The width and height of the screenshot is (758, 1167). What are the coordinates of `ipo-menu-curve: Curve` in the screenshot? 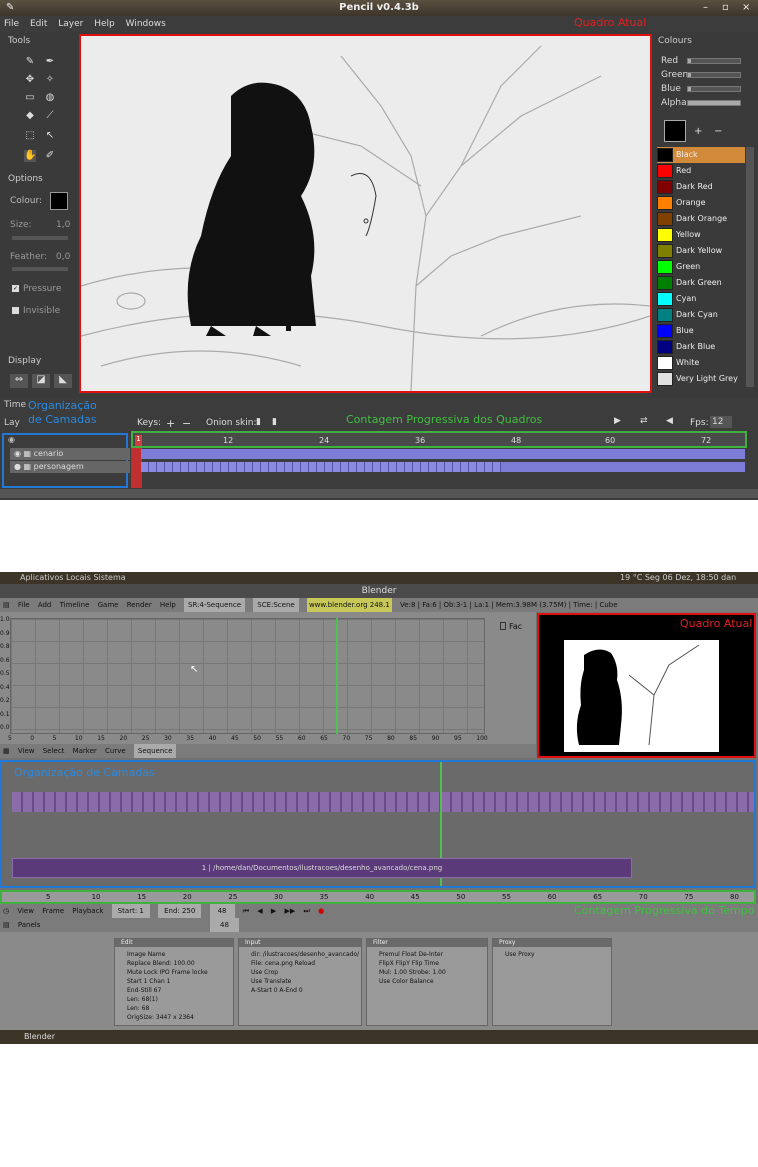 It's located at (115, 751).